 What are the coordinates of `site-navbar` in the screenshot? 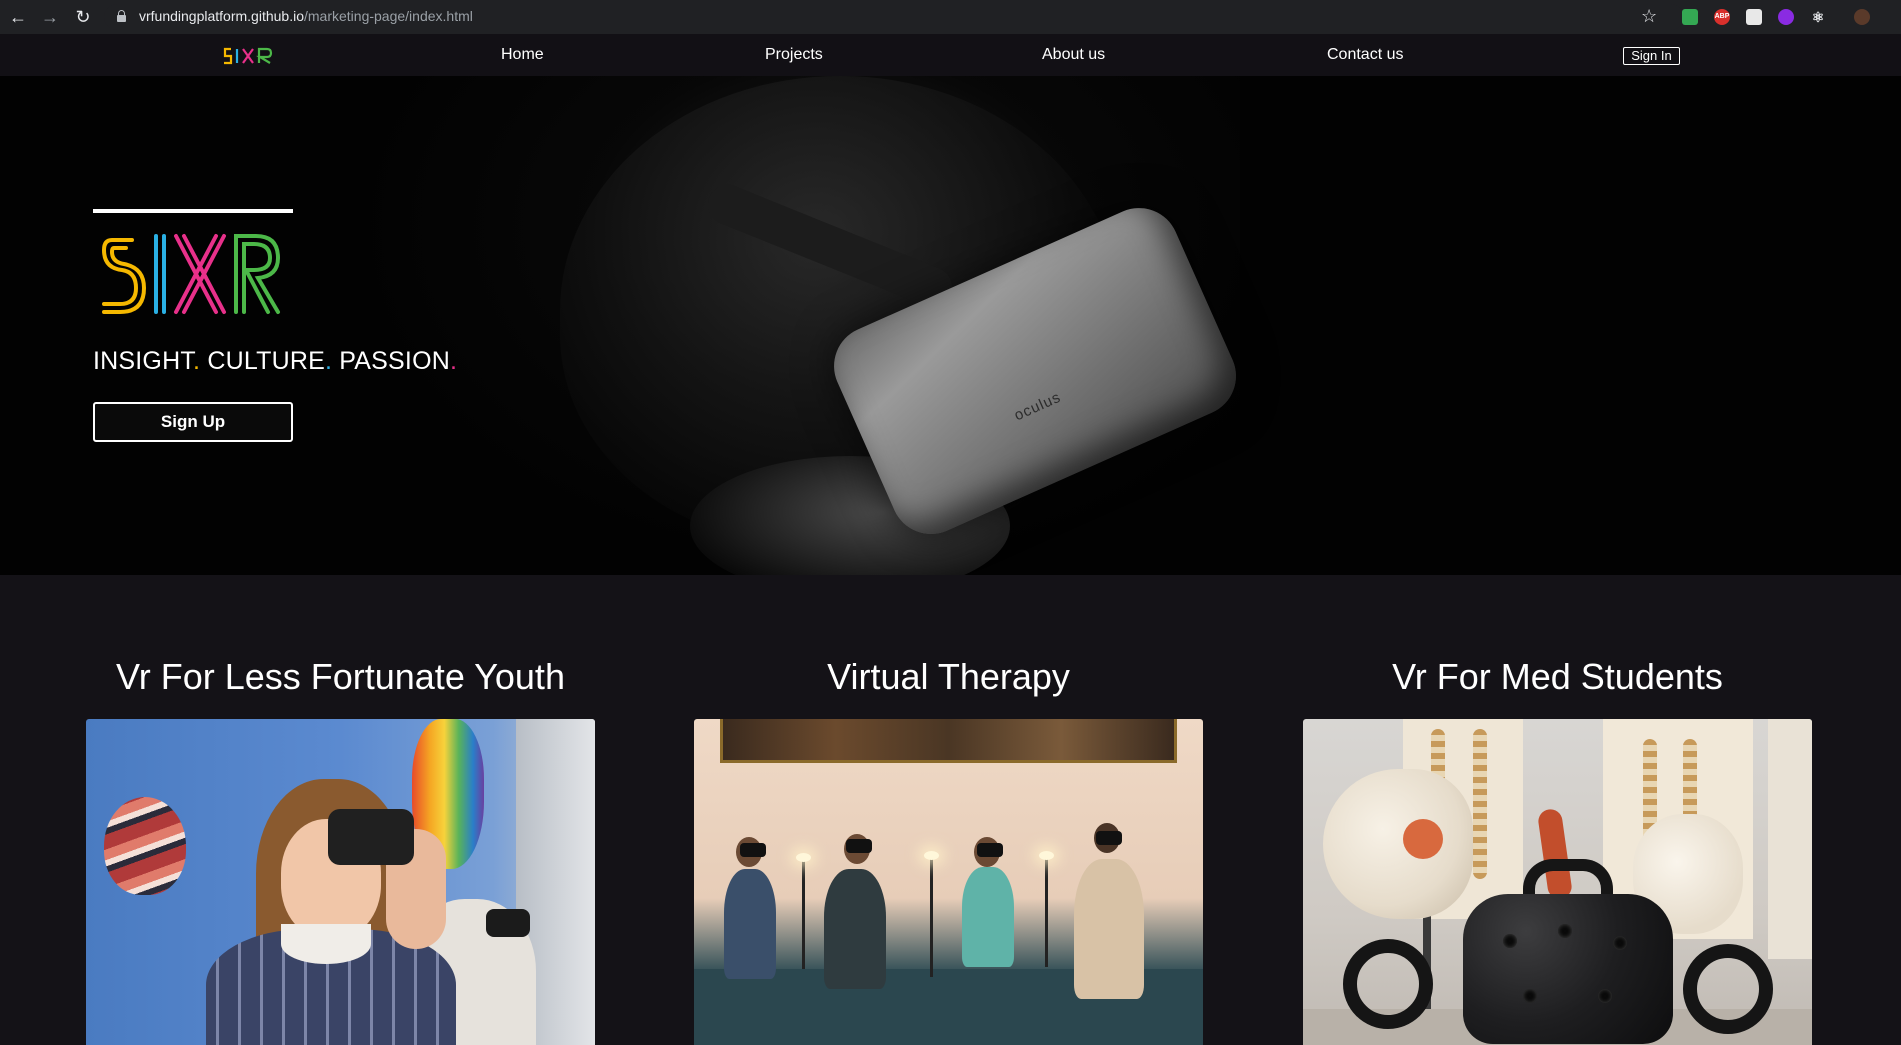 It's located at (950, 55).